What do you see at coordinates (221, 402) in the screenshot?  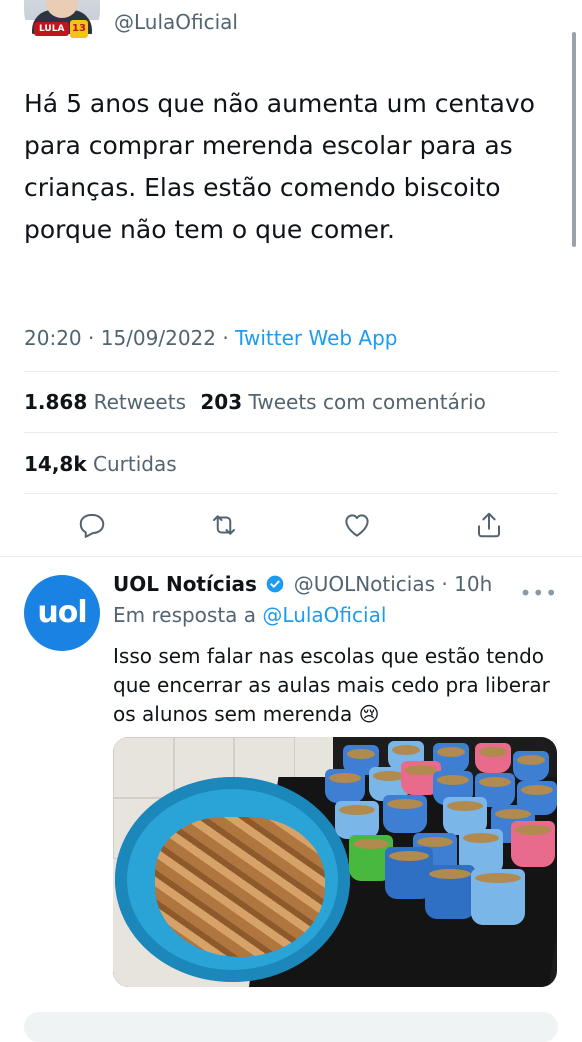 I see `quotes-count: 203` at bounding box center [221, 402].